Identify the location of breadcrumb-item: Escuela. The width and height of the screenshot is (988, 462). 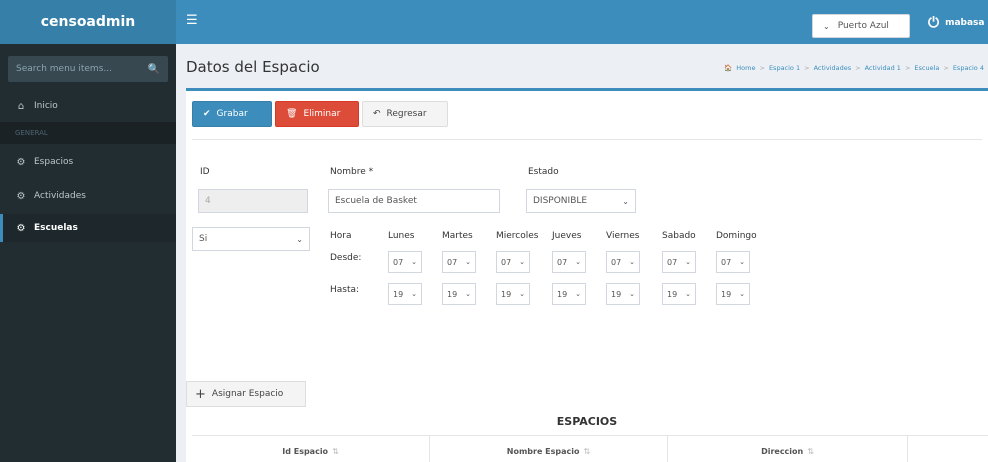
(926, 68).